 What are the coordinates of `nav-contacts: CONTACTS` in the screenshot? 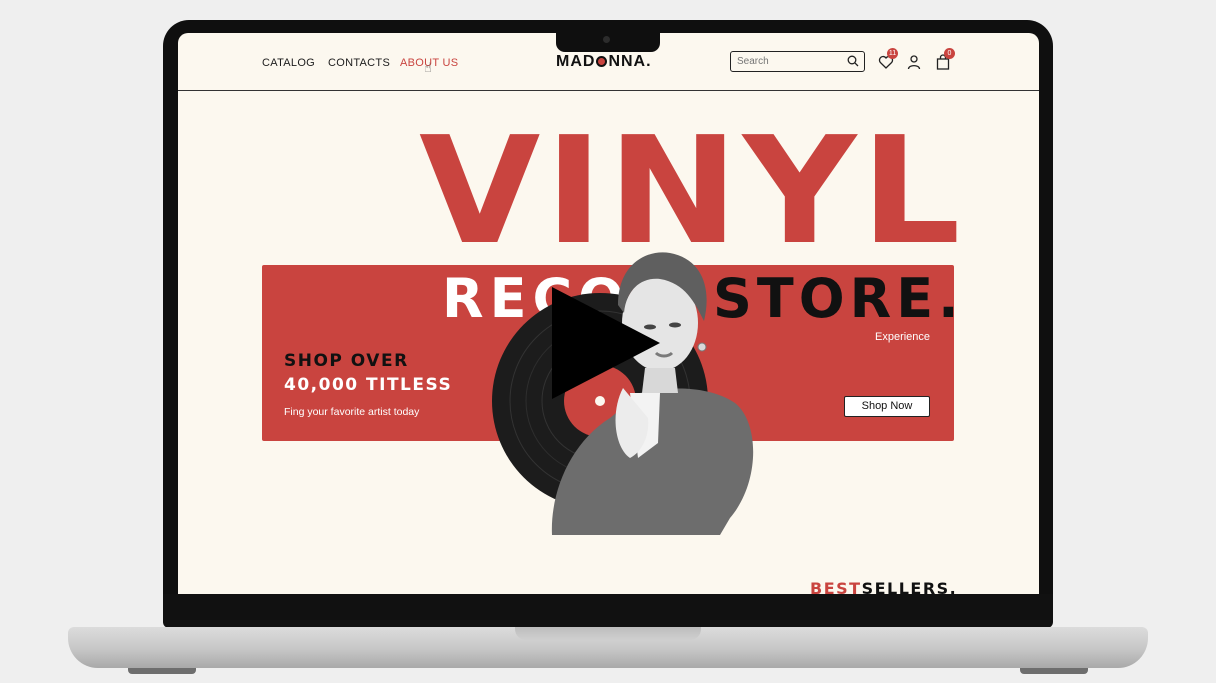 It's located at (359, 63).